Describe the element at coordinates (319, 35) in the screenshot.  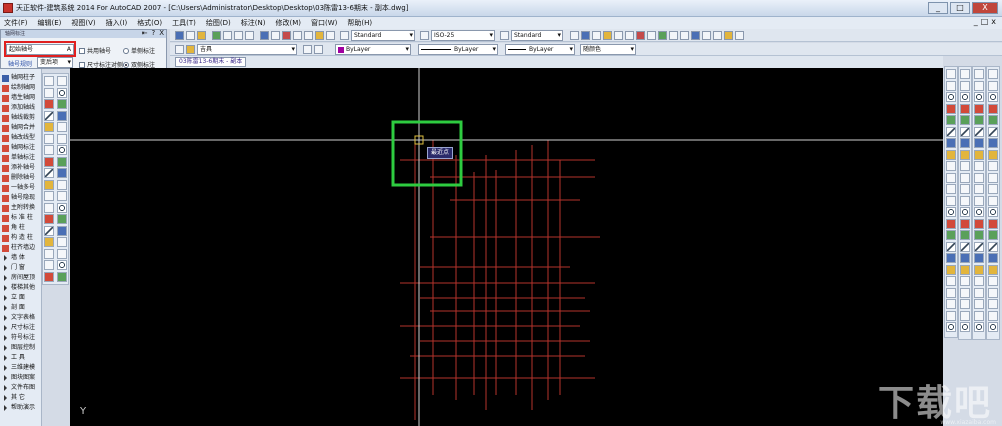
I see `calculator-icon` at that location.